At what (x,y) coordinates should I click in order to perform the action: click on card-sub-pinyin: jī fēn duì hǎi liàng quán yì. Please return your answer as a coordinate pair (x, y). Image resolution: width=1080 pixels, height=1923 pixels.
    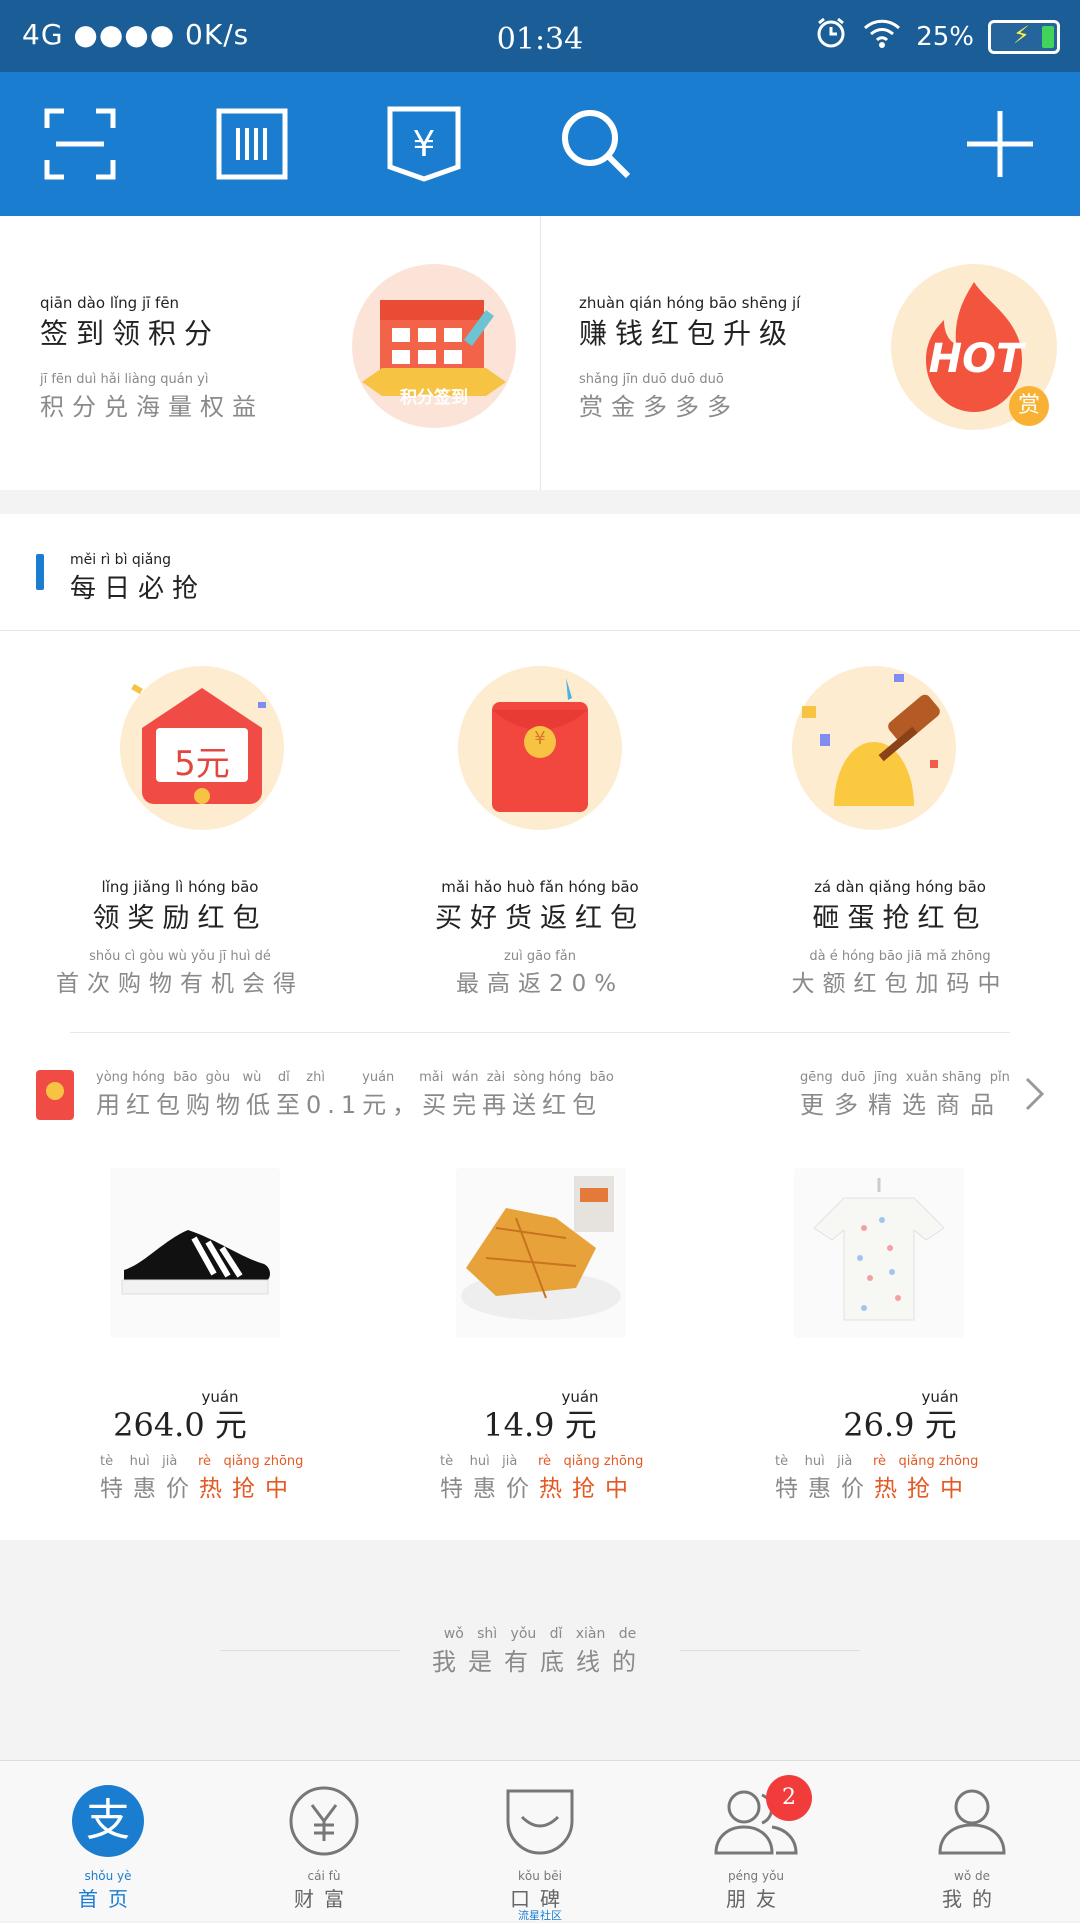
    Looking at the image, I should click on (124, 379).